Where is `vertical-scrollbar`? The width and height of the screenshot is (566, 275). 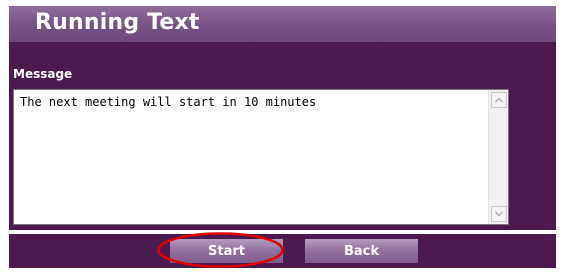 vertical-scrollbar is located at coordinates (498, 157).